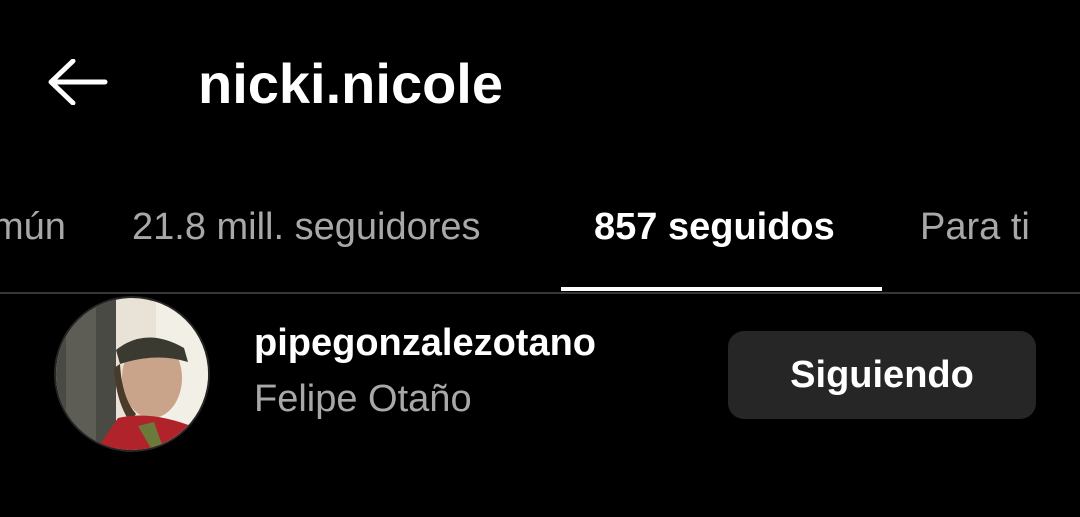  I want to click on back-button, so click(78, 84).